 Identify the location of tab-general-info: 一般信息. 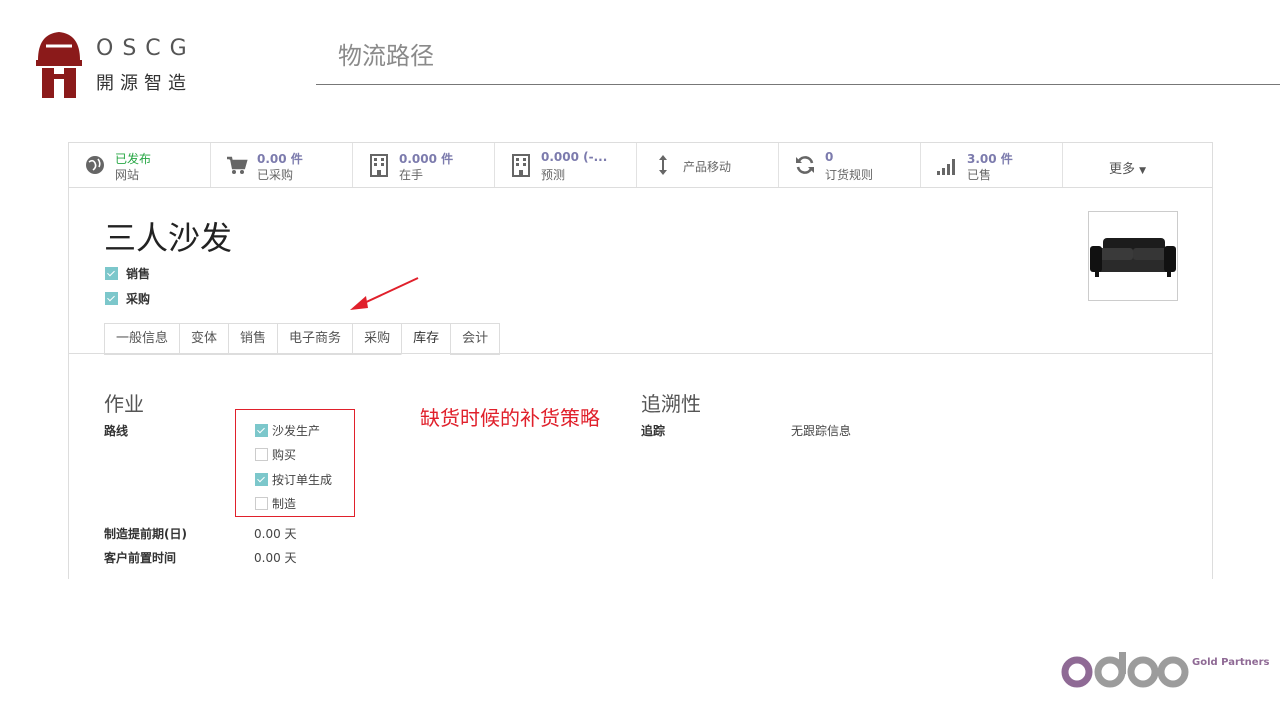
(142, 339).